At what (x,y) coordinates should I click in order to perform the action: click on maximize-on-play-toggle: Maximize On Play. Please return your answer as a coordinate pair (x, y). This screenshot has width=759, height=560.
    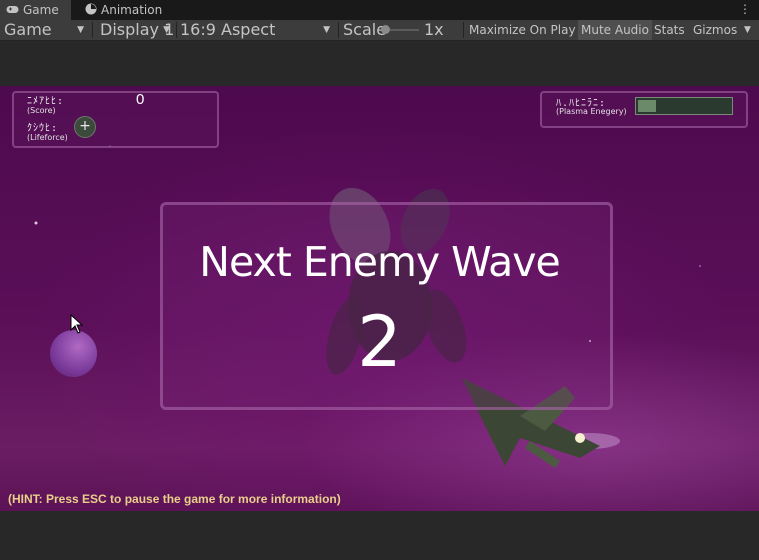
    Looking at the image, I should click on (522, 30).